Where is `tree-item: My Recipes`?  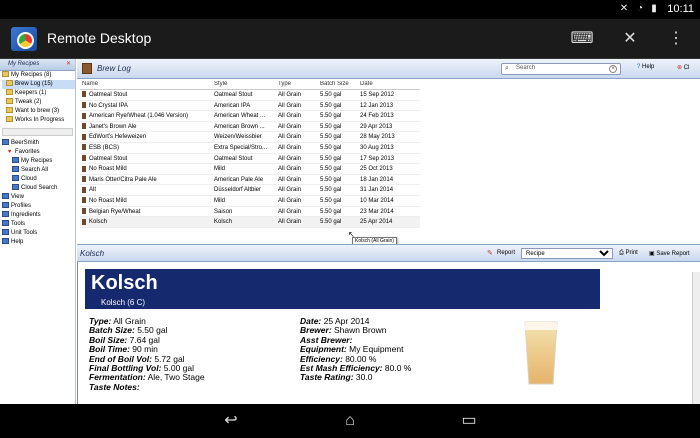
tree-item: My Recipes is located at coordinates (38, 161).